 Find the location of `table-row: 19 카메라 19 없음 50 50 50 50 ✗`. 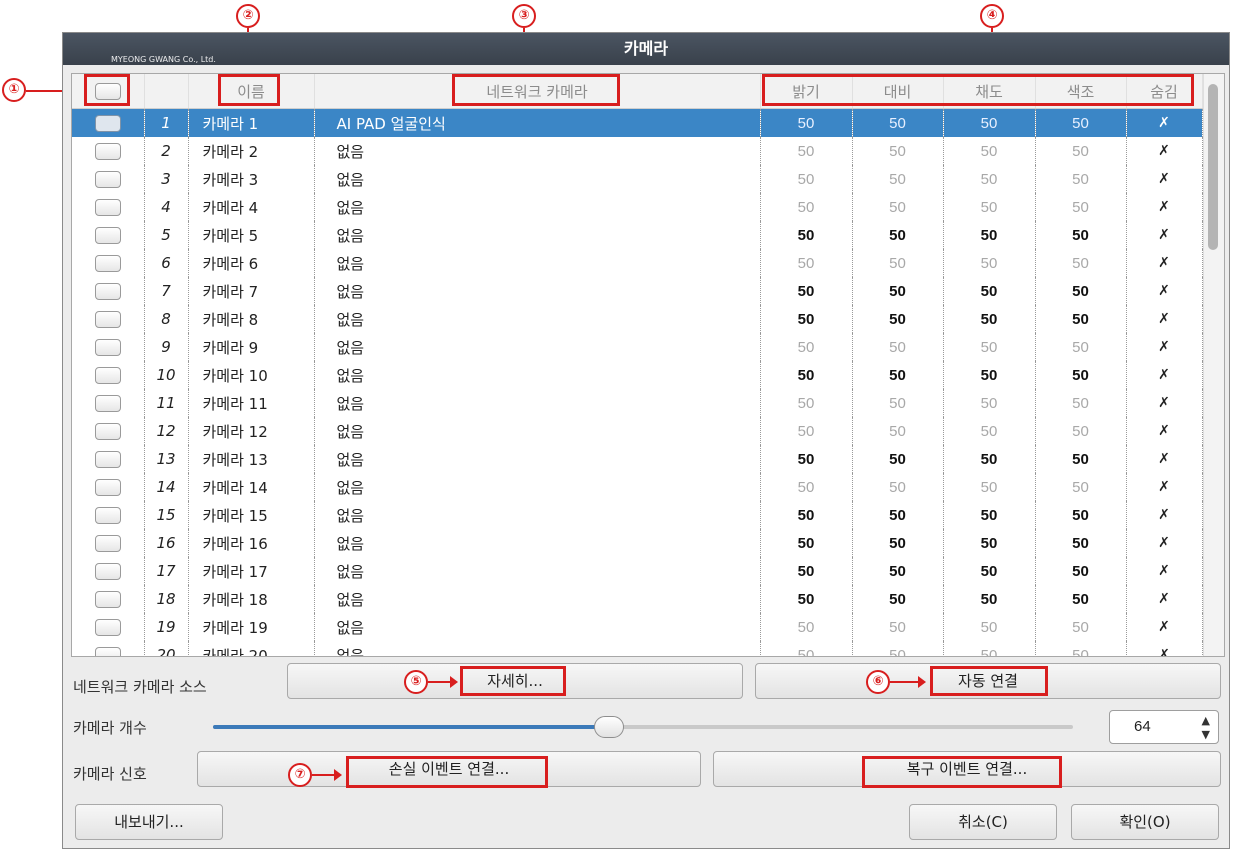

table-row: 19 카메라 19 없음 50 50 50 50 ✗ is located at coordinates (637, 627).